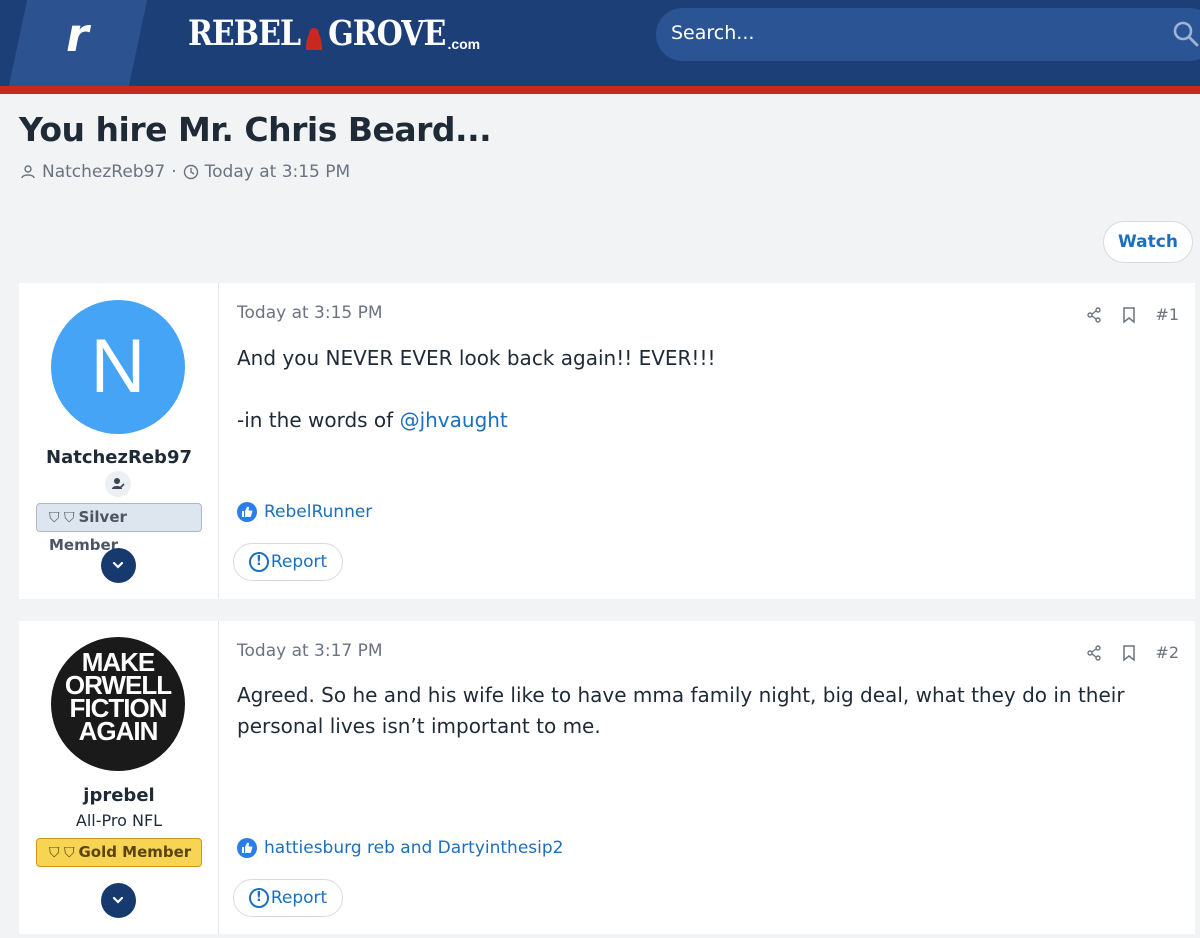 The image size is (1200, 938). What do you see at coordinates (310, 651) in the screenshot?
I see `post-date: Today at 3:17 PM` at bounding box center [310, 651].